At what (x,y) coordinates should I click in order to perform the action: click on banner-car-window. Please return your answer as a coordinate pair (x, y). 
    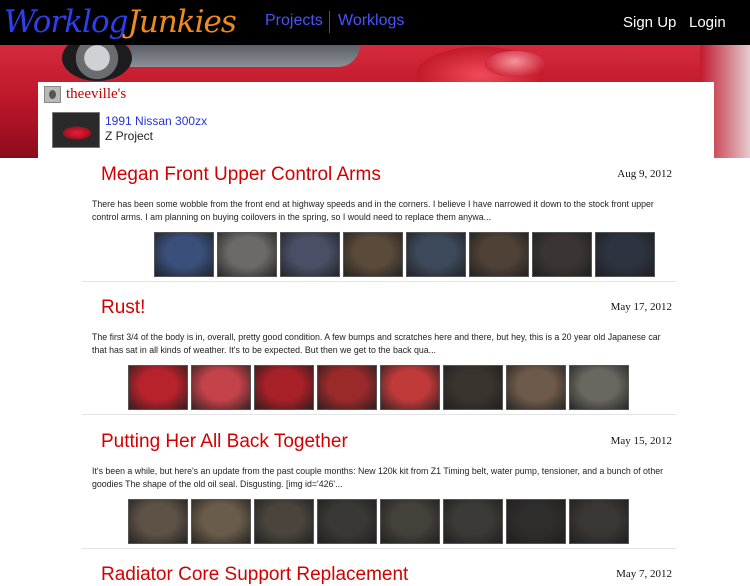
    Looking at the image, I should click on (245, 56).